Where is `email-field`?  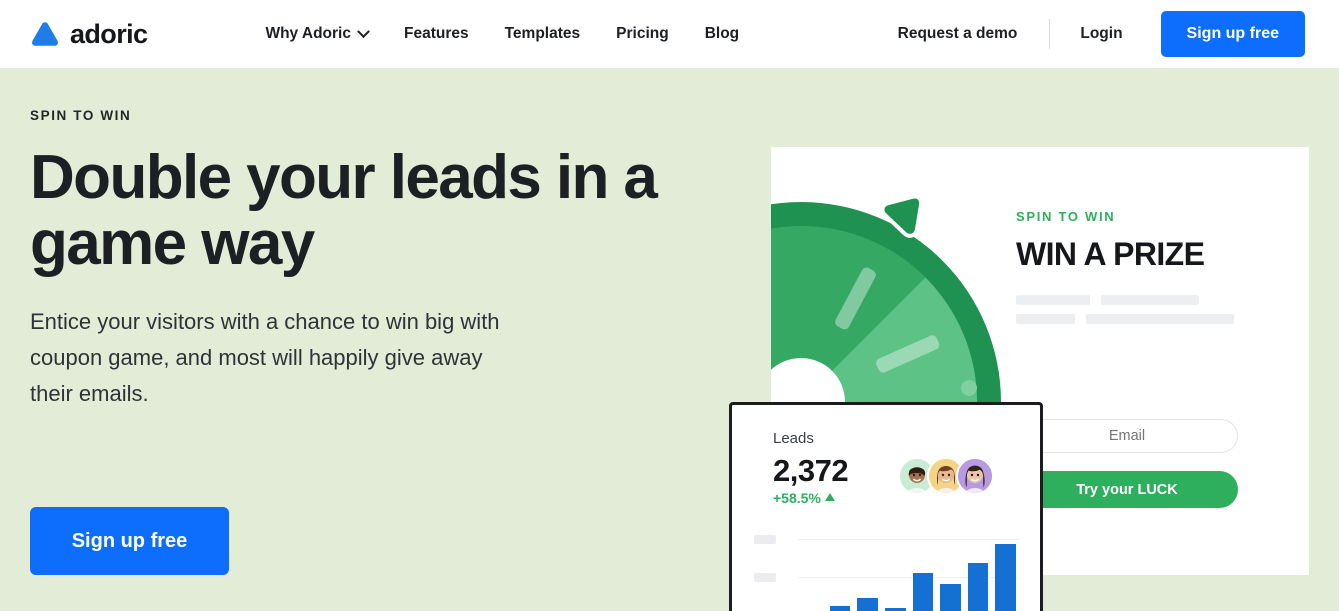 email-field is located at coordinates (1127, 436).